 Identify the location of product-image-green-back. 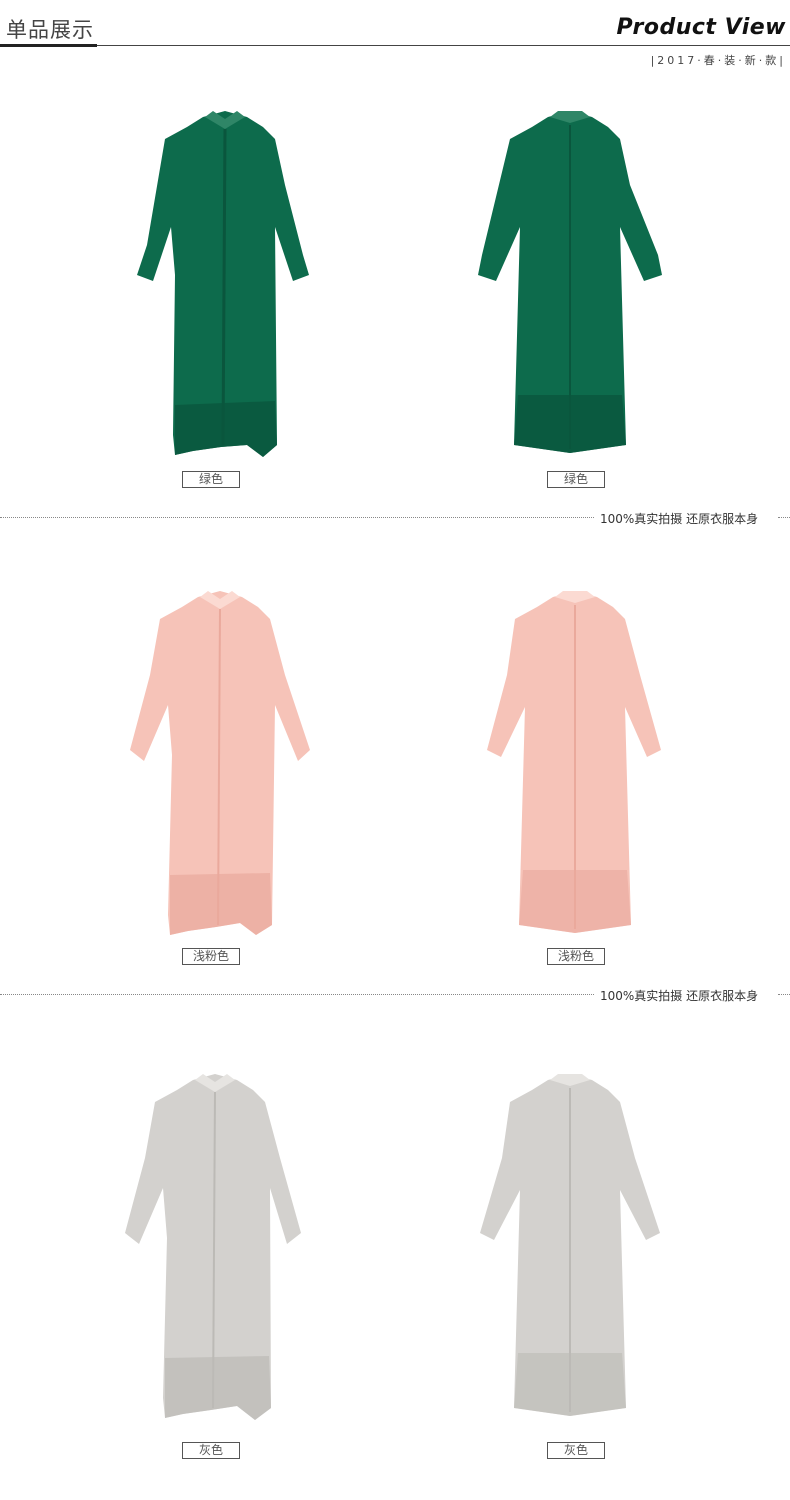
(570, 285).